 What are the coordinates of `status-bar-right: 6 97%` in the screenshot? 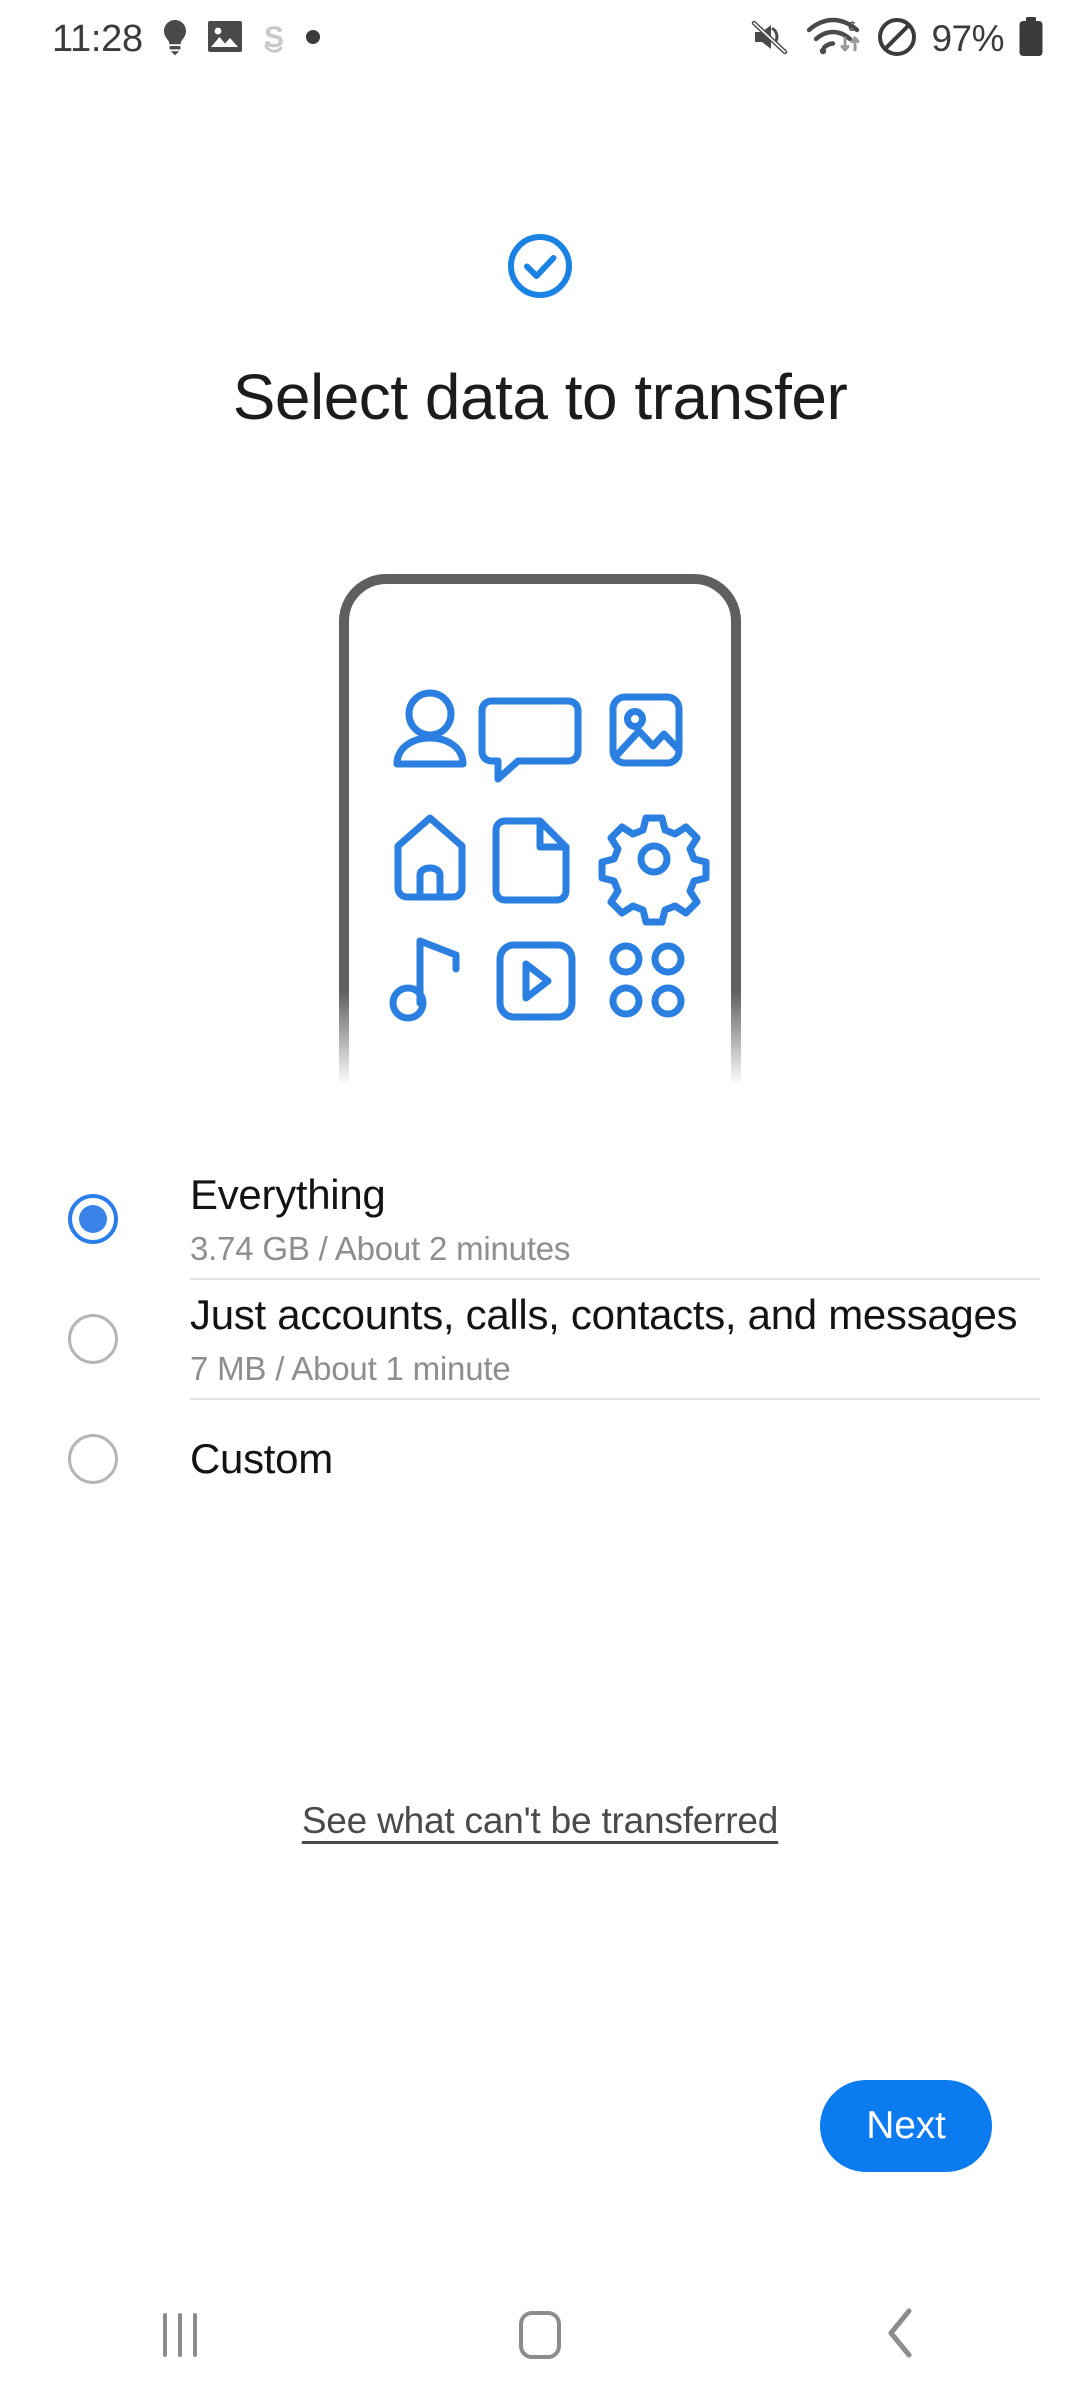 It's located at (897, 39).